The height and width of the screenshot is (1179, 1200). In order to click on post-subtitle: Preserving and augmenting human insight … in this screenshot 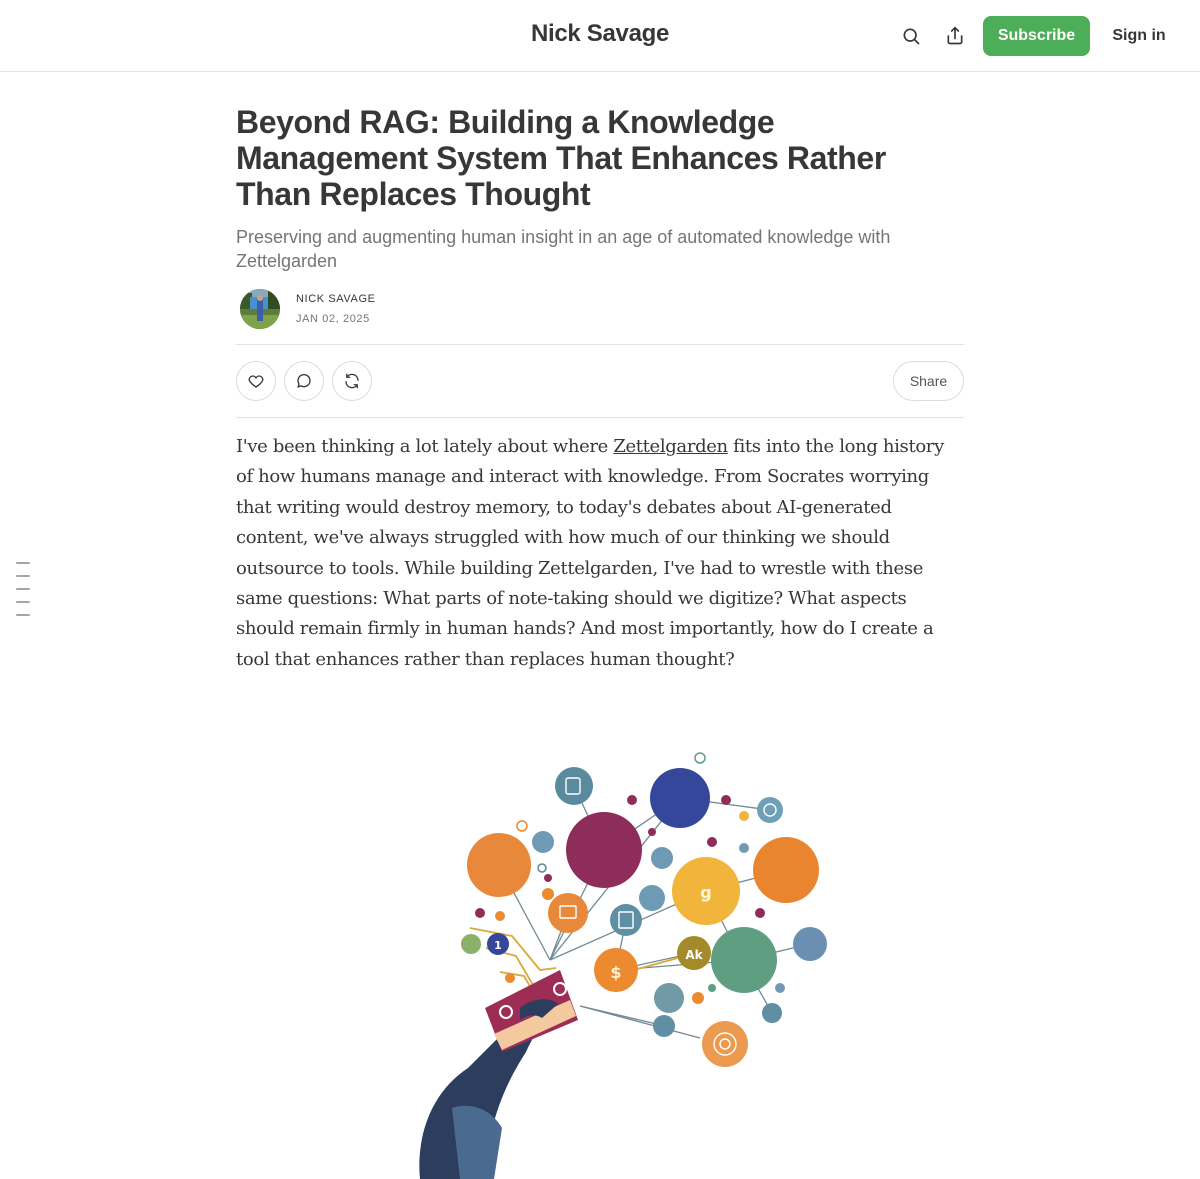, I will do `click(563, 249)`.